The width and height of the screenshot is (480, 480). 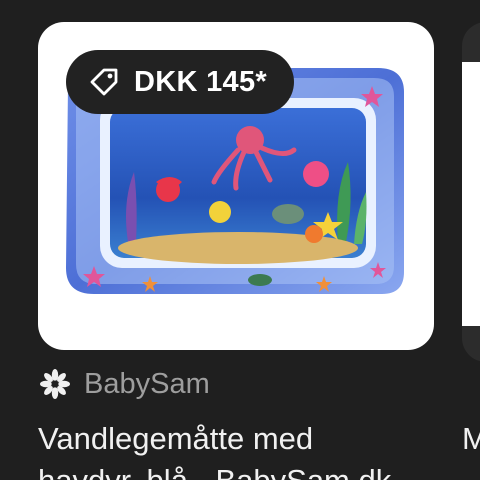 I want to click on next-product-image, so click(x=471, y=194).